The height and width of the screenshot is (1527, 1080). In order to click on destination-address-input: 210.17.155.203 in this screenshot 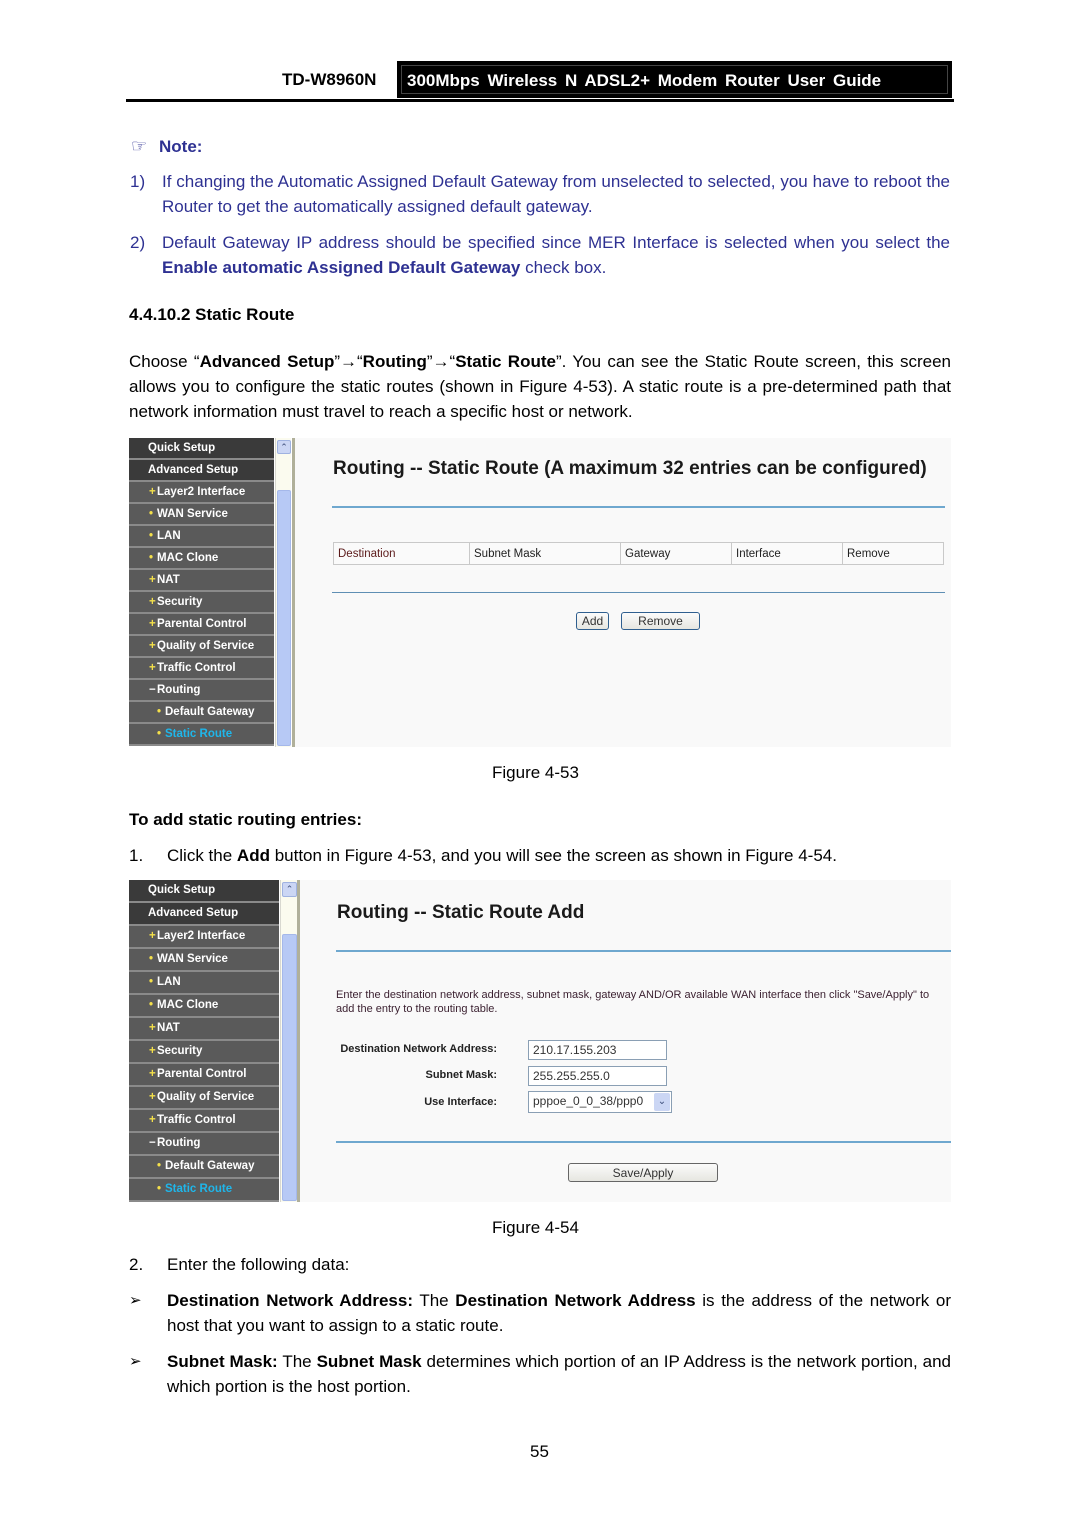, I will do `click(597, 1050)`.